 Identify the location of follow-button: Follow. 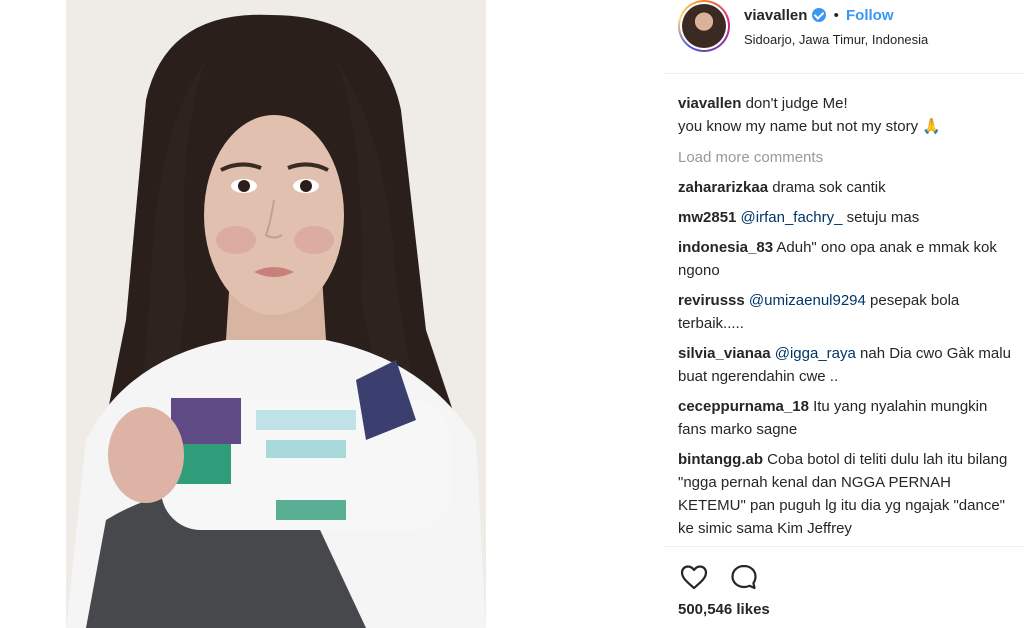
(870, 15).